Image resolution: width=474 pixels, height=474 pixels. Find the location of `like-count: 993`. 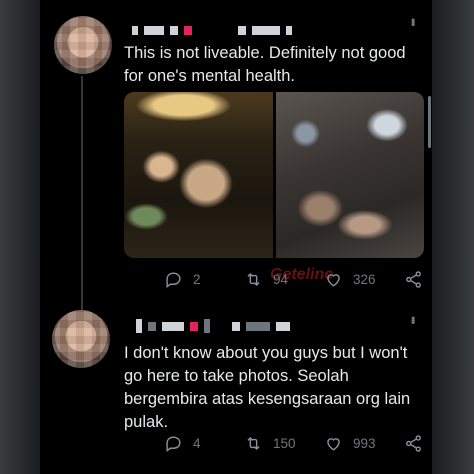

like-count: 993 is located at coordinates (364, 443).